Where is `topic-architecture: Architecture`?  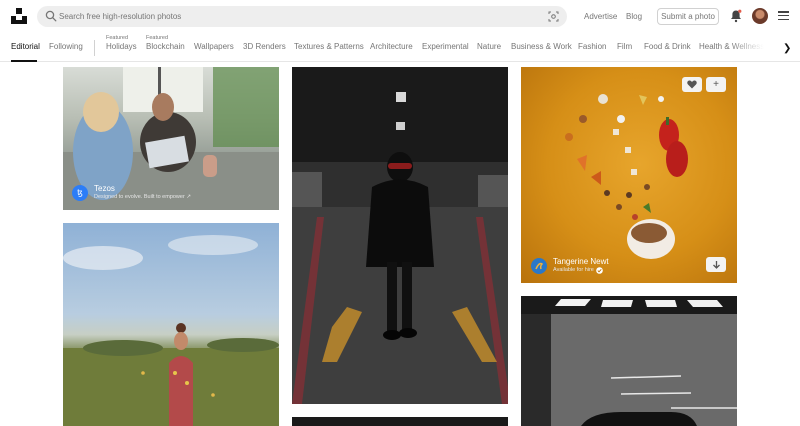 topic-architecture: Architecture is located at coordinates (391, 46).